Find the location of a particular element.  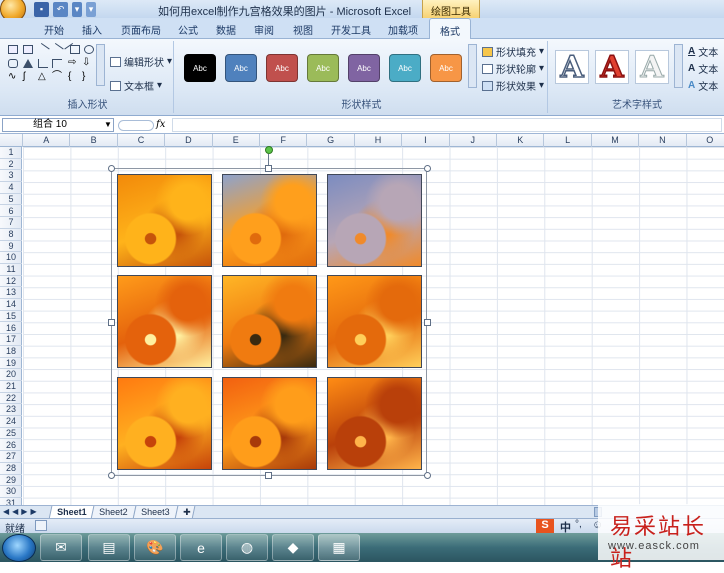

tab-data: 数据 is located at coordinates (226, 29).